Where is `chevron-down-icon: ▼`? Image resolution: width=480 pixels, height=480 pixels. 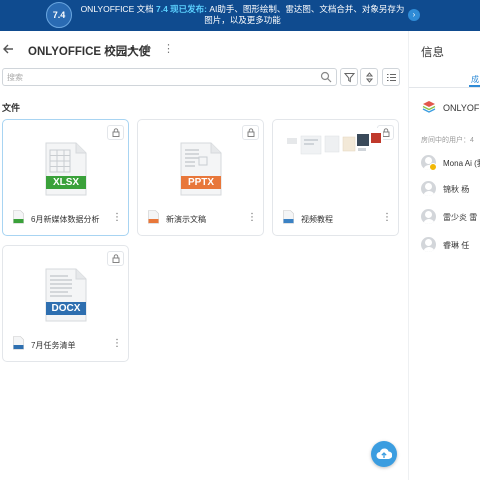 chevron-down-icon: ▼ is located at coordinates (132, 49).